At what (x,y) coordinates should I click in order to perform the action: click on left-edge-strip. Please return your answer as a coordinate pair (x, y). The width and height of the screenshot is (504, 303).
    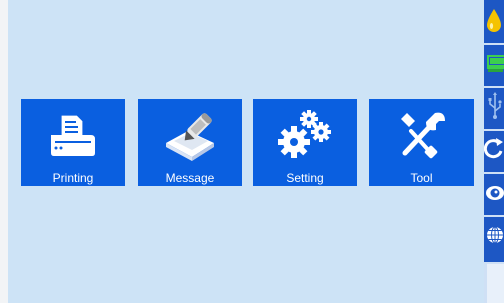
    Looking at the image, I should click on (4, 151).